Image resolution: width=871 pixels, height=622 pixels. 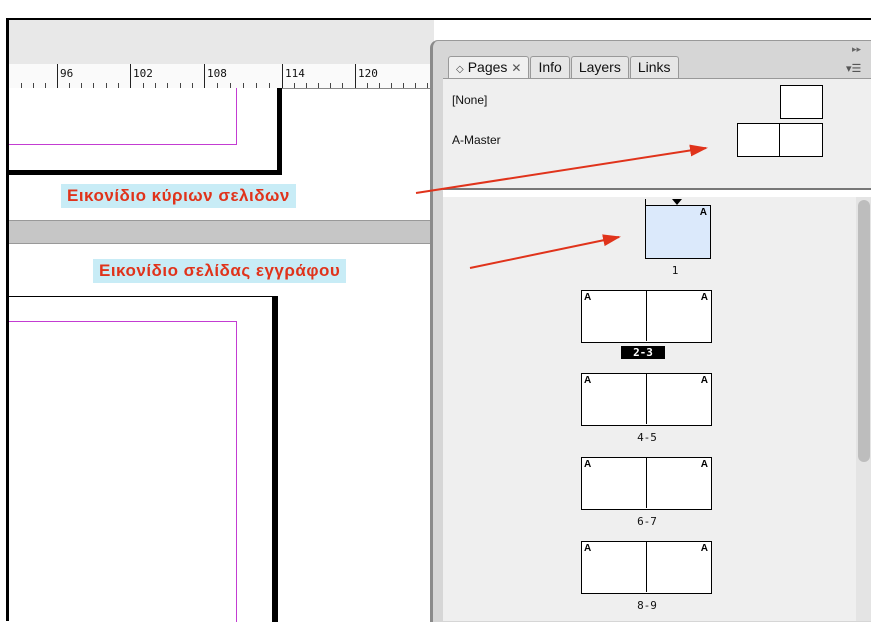 What do you see at coordinates (801, 102) in the screenshot?
I see `master-none-thumbnail` at bounding box center [801, 102].